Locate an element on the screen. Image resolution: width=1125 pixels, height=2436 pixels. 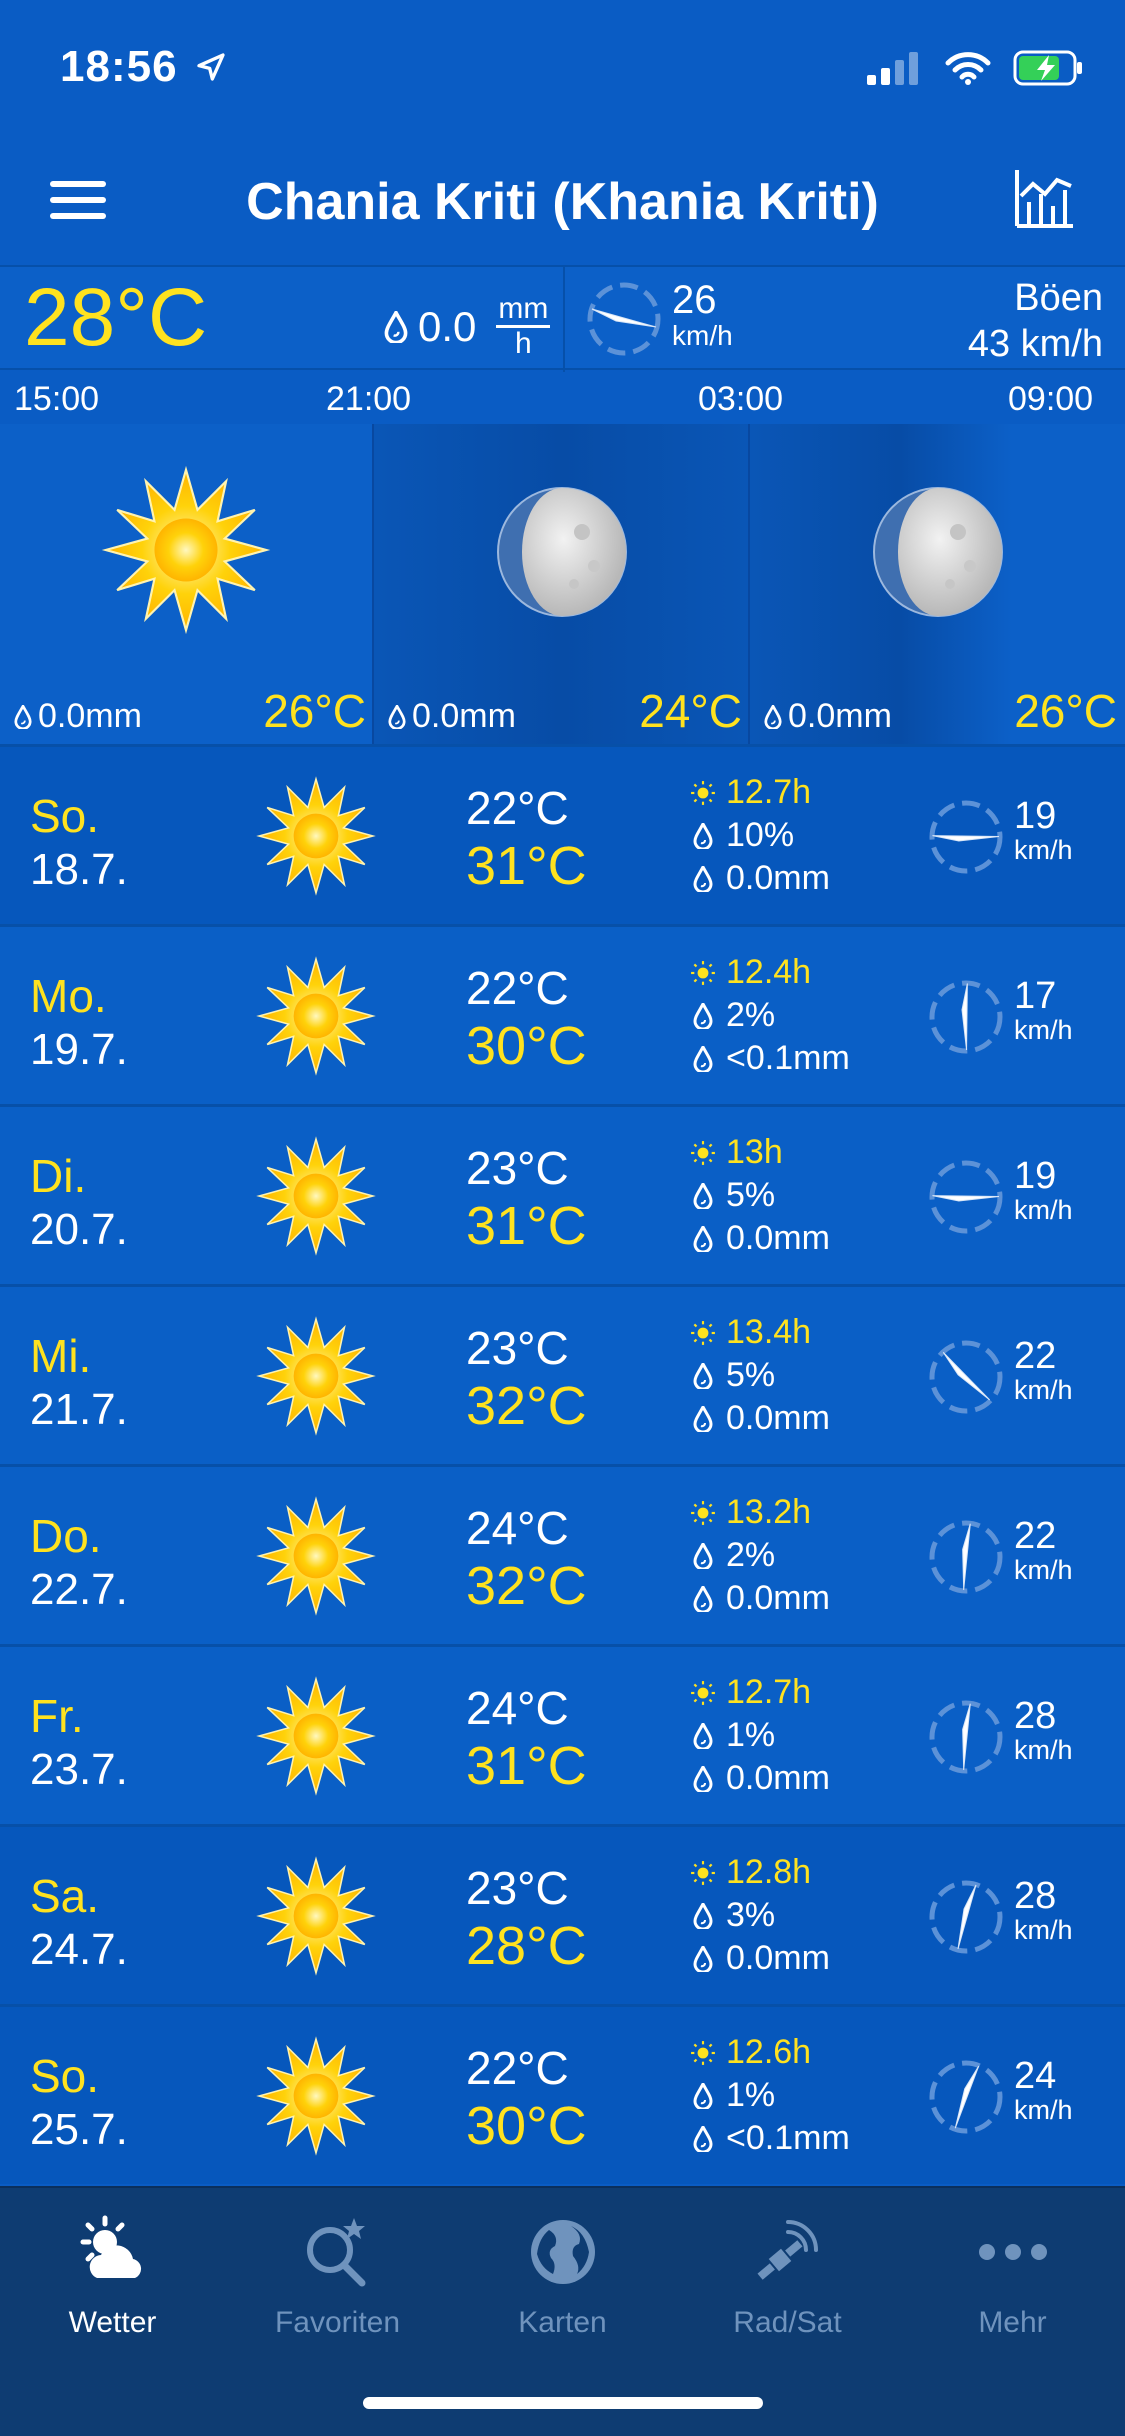
day-row: Mi. 21.7. 23°C 32°C 13.4h 5% 0.0mm 22 km/h is located at coordinates (562, 1374).